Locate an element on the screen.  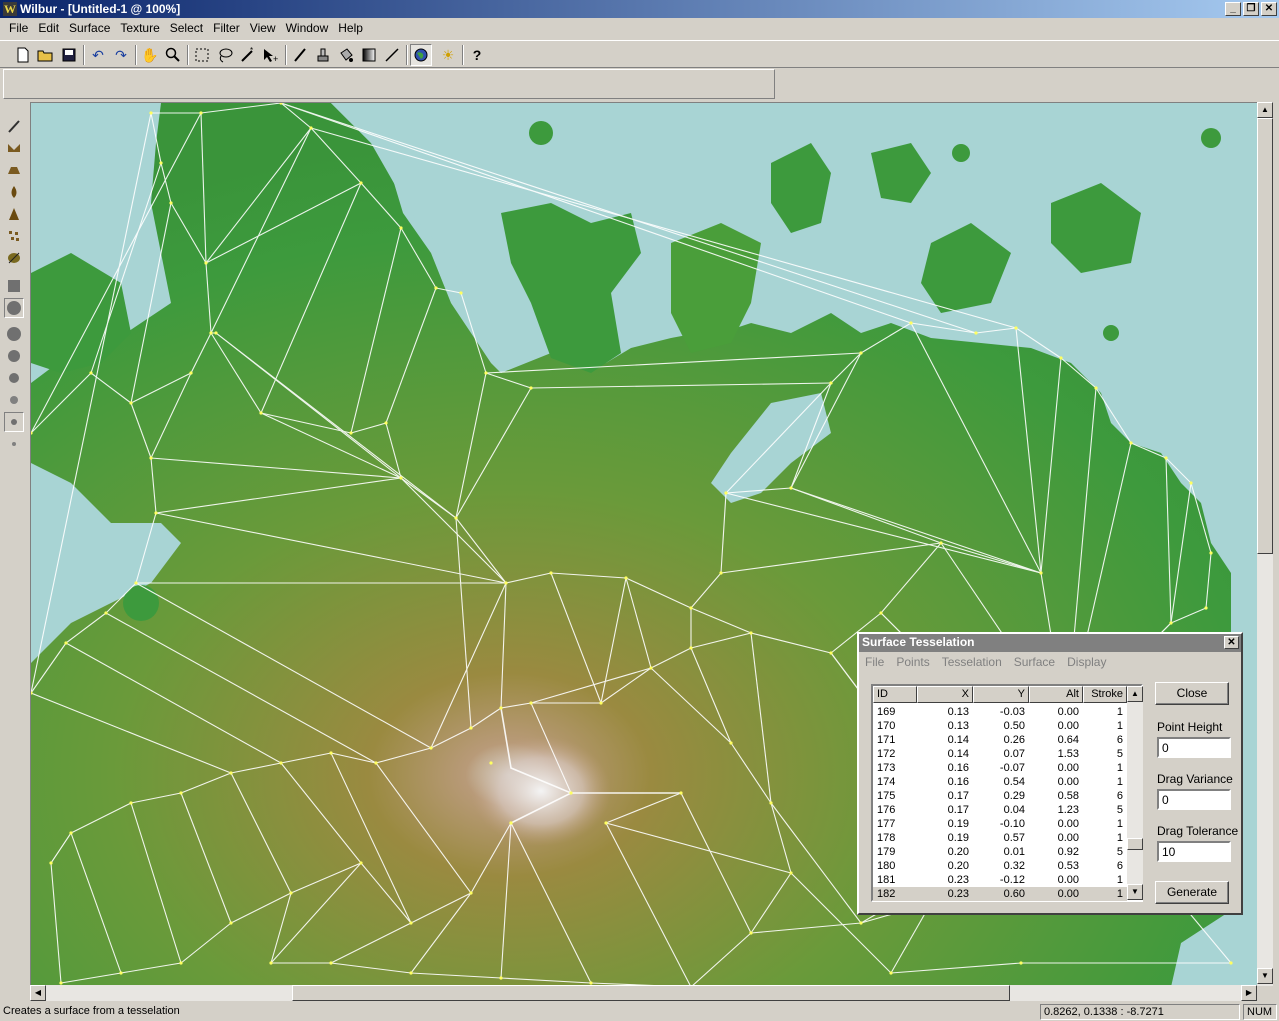
vertical-scrollbar: ▲ ▼ is located at coordinates (1265, 544).